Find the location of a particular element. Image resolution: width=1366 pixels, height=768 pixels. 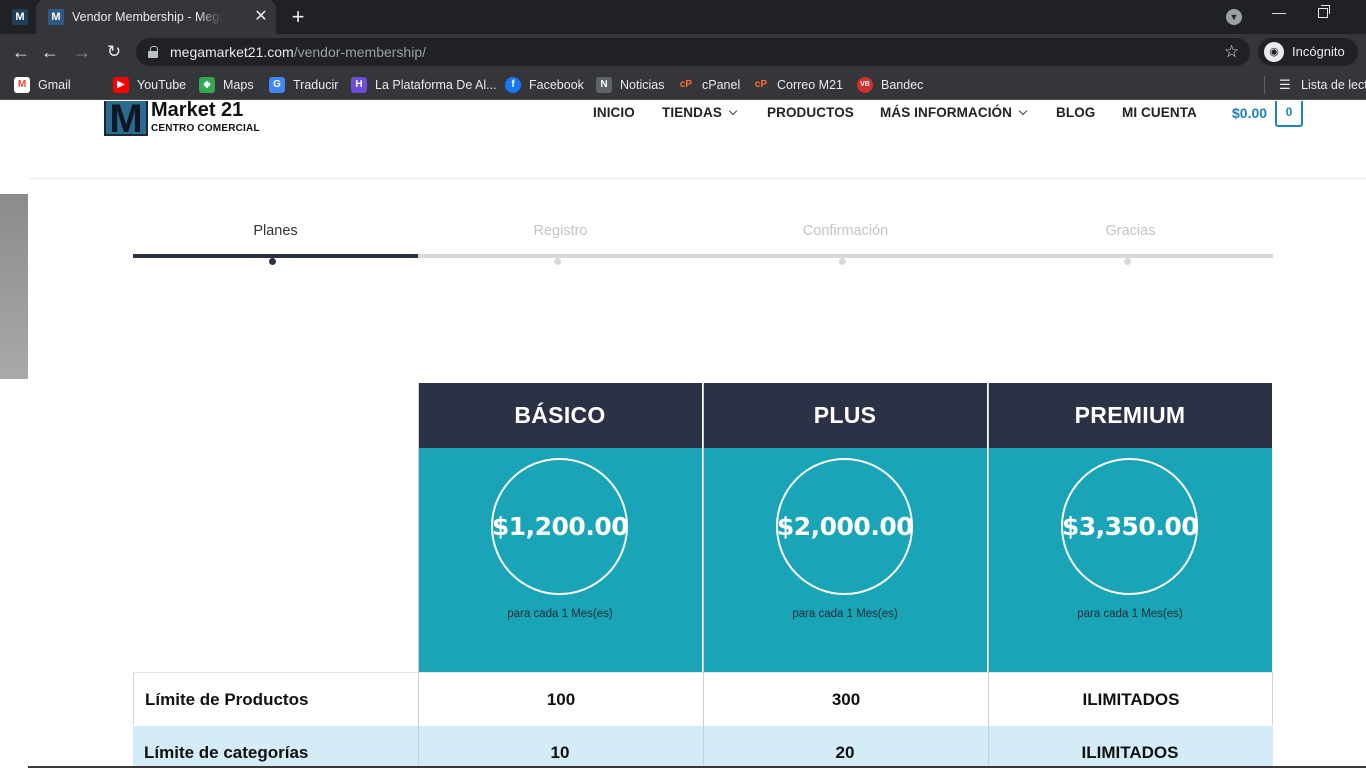

lock-icon is located at coordinates (153, 52).